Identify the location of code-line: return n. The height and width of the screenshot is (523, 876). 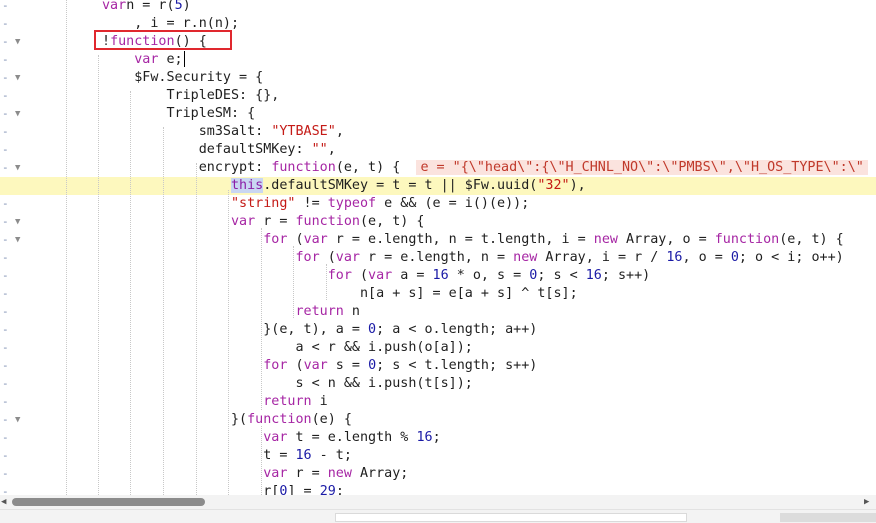
(438, 312).